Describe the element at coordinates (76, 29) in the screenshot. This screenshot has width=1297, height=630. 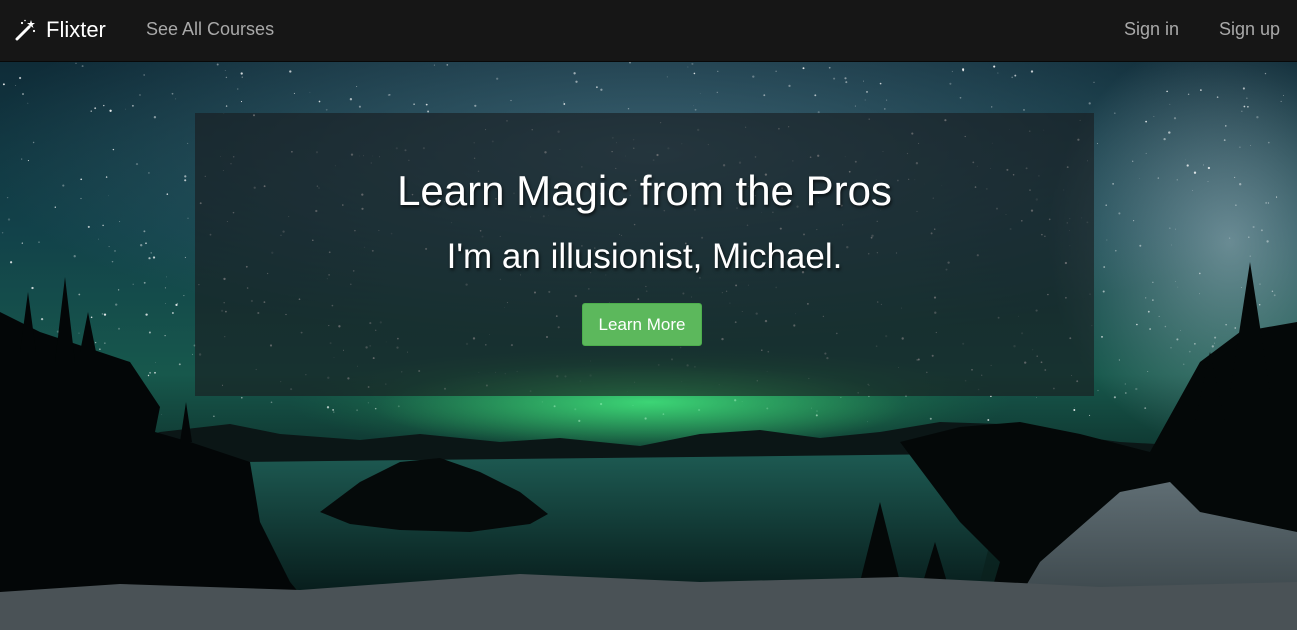
I see `brand-name: Flixter` at that location.